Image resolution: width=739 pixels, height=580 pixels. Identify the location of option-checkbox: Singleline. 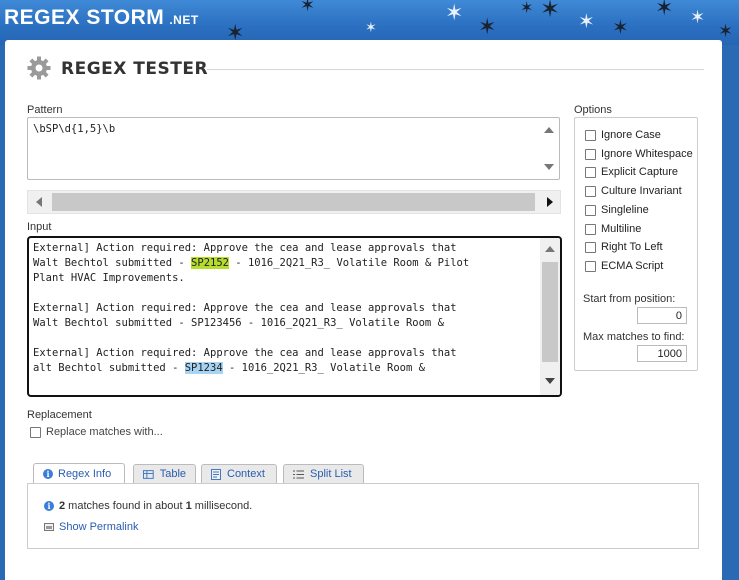
(617, 210).